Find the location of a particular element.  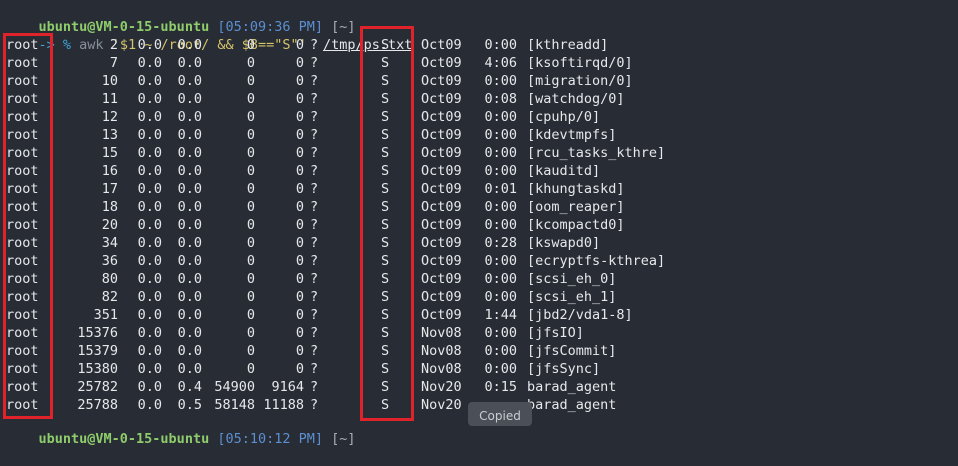

cell-start: Nov08 is located at coordinates (441, 333).